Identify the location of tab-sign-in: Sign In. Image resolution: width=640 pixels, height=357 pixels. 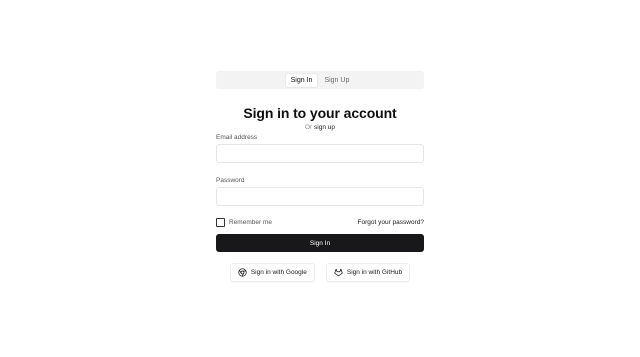
(301, 80).